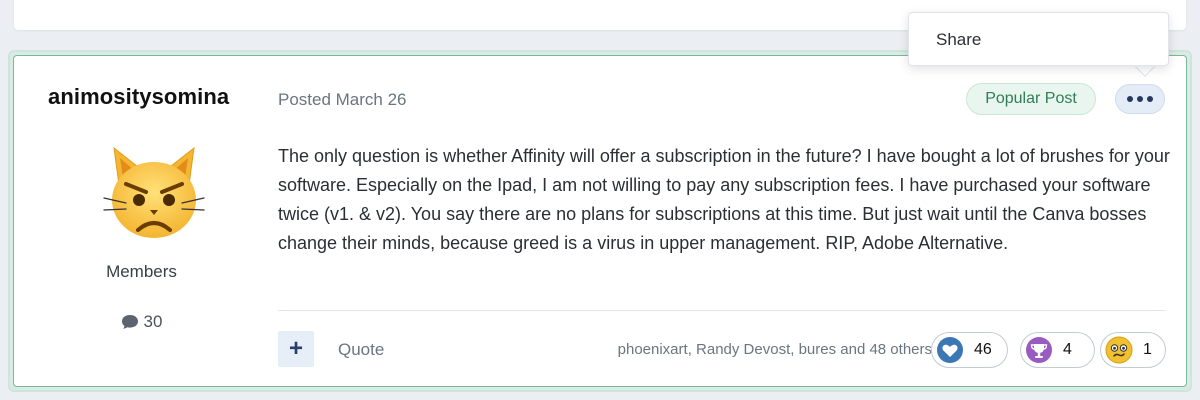 Image resolution: width=1200 pixels, height=400 pixels. I want to click on trophy-icon, so click(1039, 350).